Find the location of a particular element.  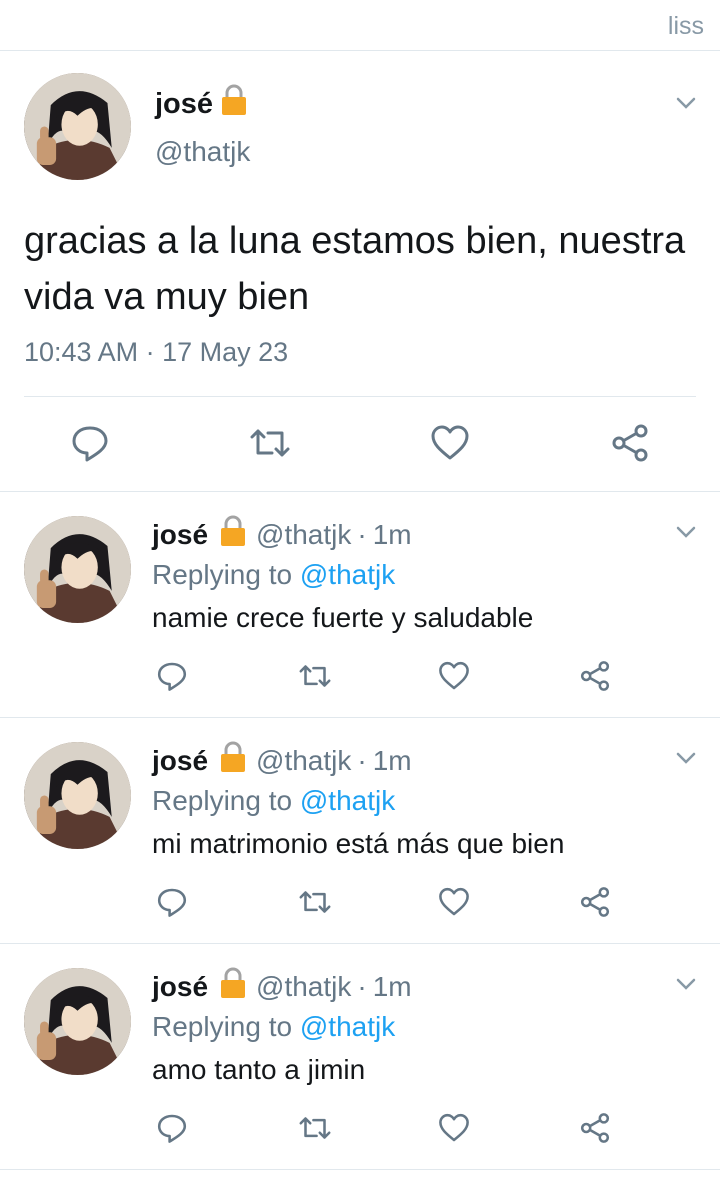

reply-text: mi matrimonio está más que bien is located at coordinates (358, 843).